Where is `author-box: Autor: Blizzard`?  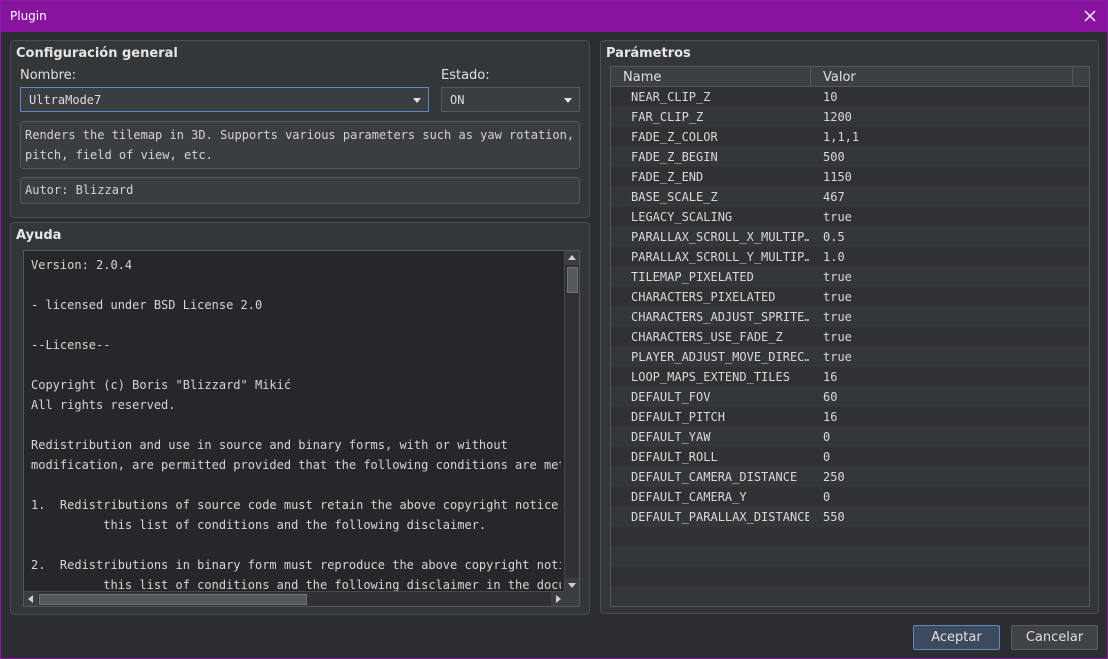 author-box: Autor: Blizzard is located at coordinates (300, 190).